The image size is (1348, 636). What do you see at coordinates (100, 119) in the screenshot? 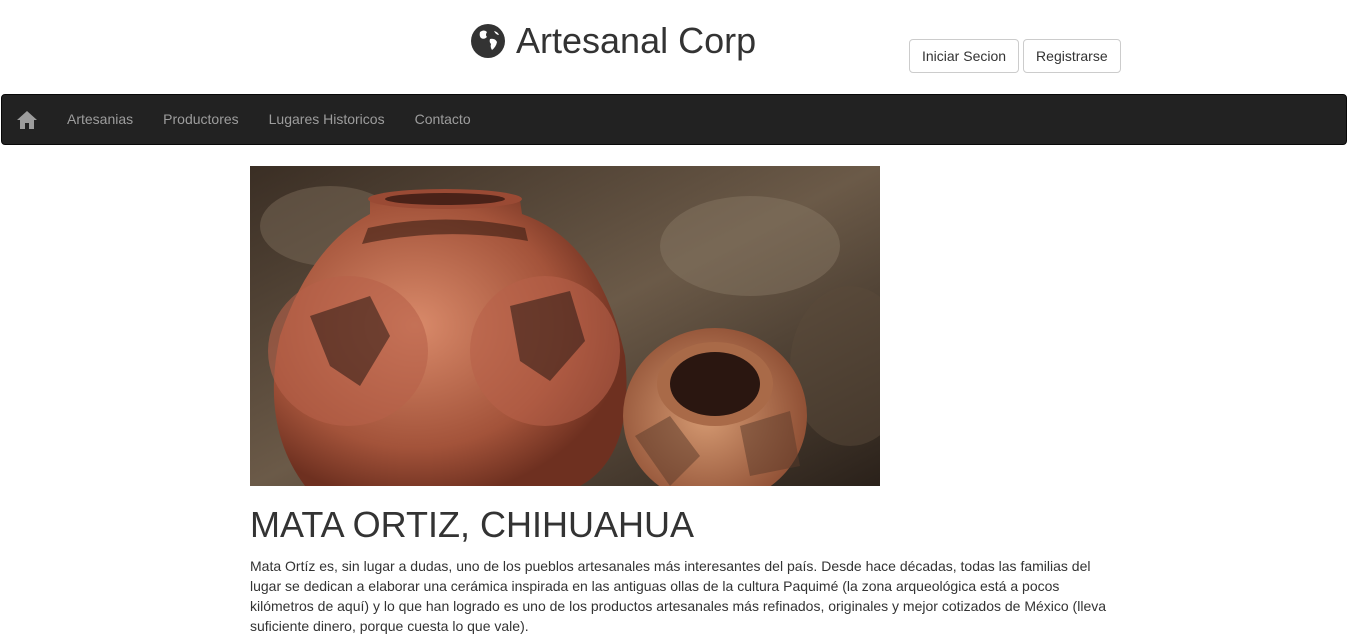
I see `nav-item-artesanias: Artesanias` at bounding box center [100, 119].